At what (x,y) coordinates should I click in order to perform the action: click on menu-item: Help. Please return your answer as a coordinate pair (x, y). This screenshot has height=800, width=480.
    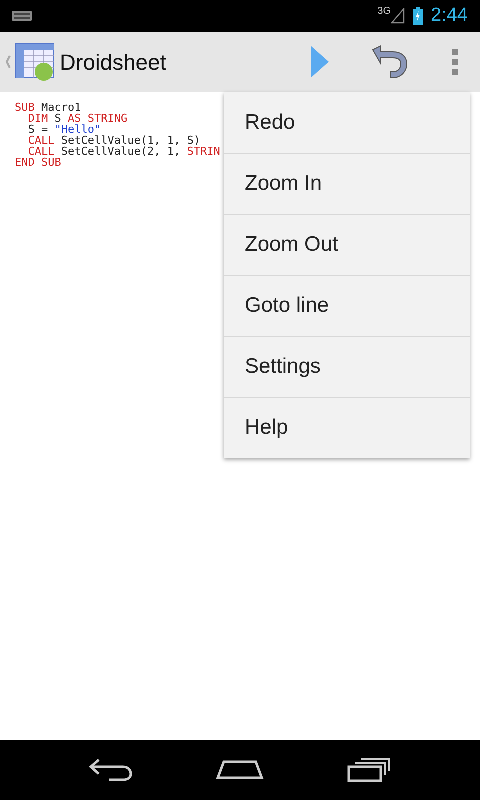
    Looking at the image, I should click on (347, 427).